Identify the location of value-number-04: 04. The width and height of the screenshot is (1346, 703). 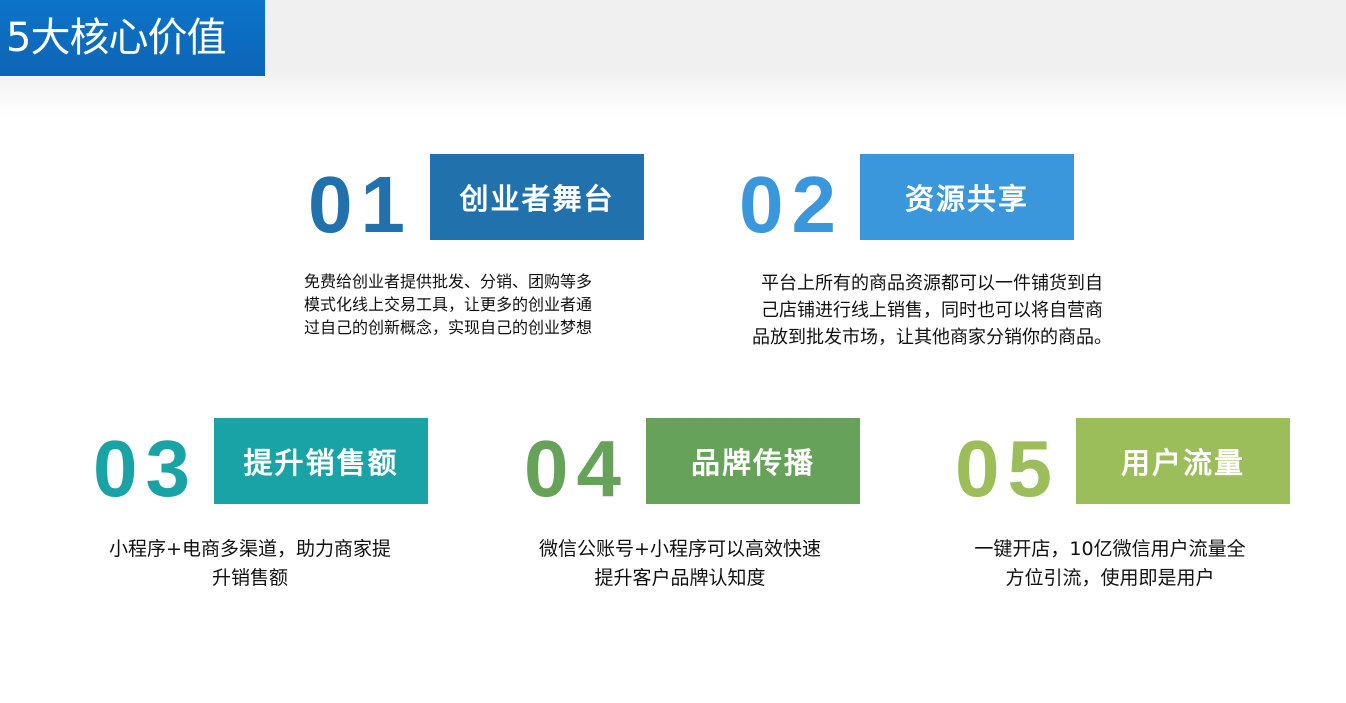
(576, 468).